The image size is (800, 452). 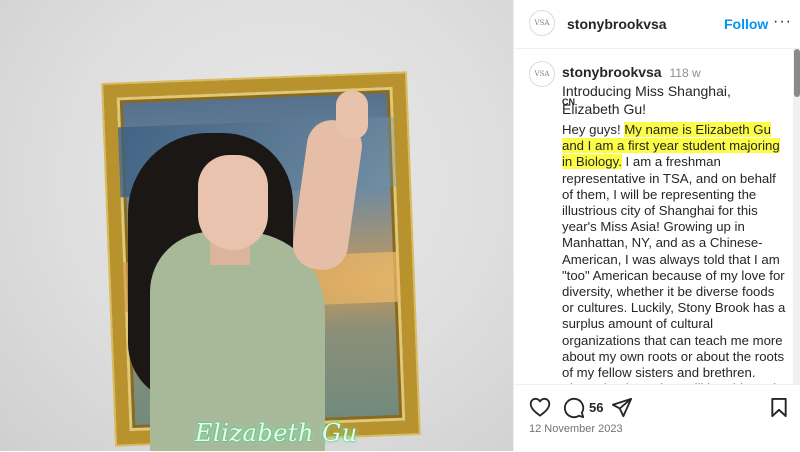 What do you see at coordinates (646, 100) in the screenshot?
I see `caption-title: Introducing Miss Shanghai, Elizabeth Gu!` at bounding box center [646, 100].